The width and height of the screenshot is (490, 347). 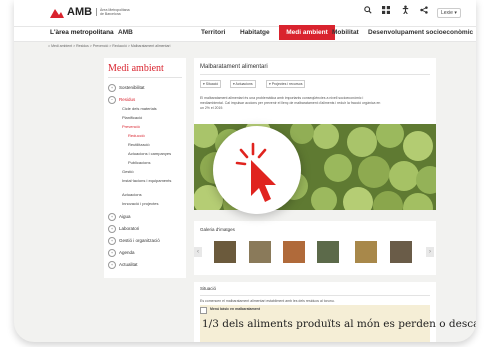 I want to click on gallery-next-button: ›, so click(x=430, y=252).